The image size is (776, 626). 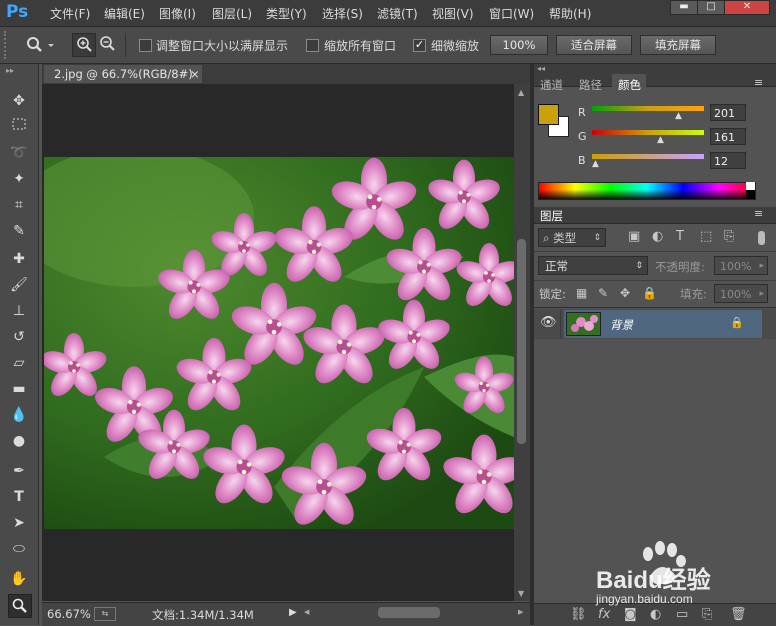 What do you see at coordinates (19, 259) in the screenshot?
I see `healing-brush-icon: ✚` at bounding box center [19, 259].